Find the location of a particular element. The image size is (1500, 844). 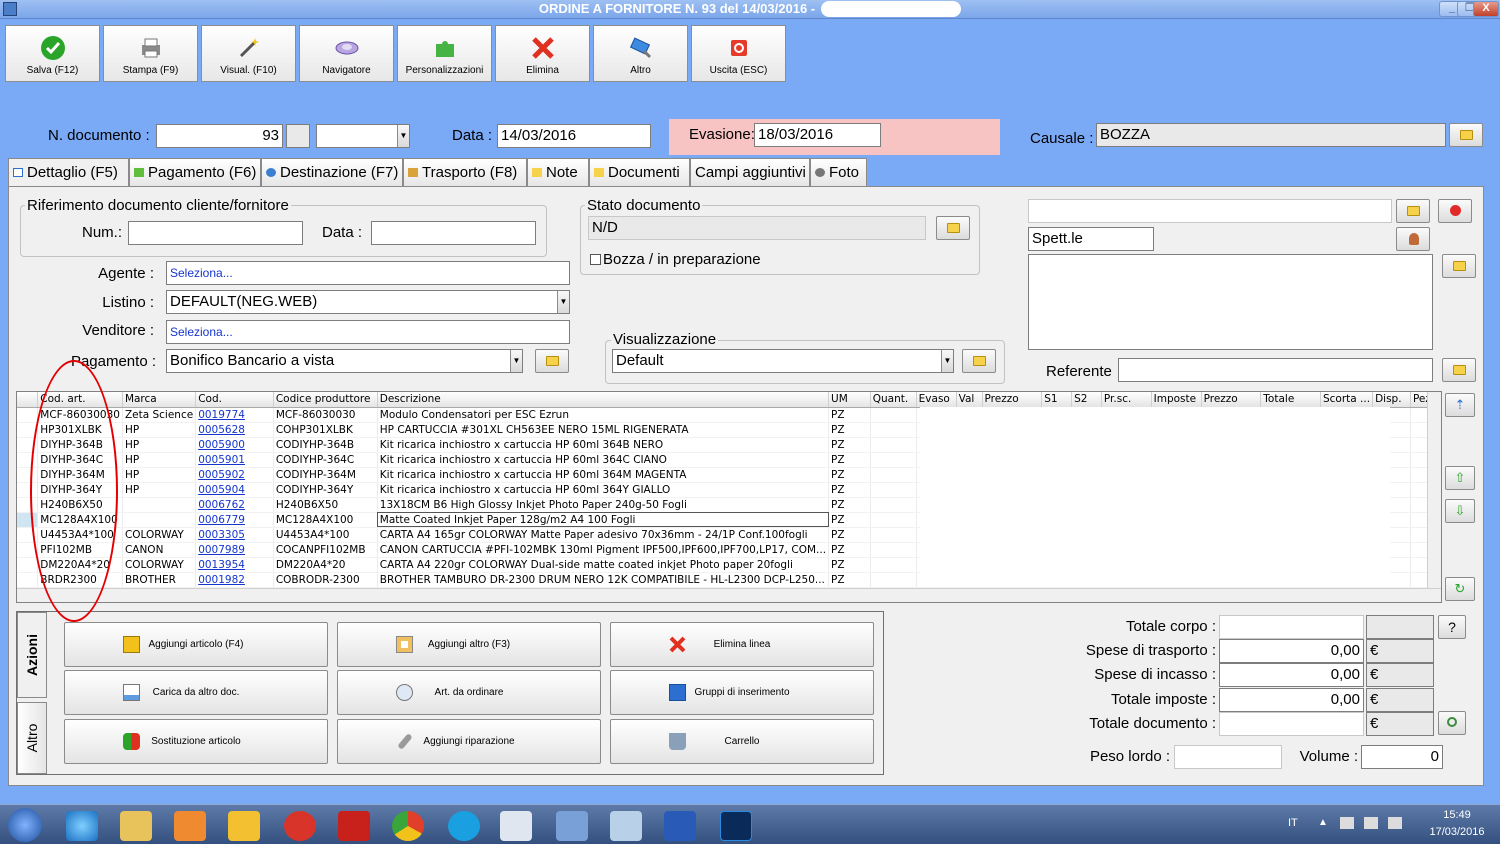

start-button is located at coordinates (25, 825).